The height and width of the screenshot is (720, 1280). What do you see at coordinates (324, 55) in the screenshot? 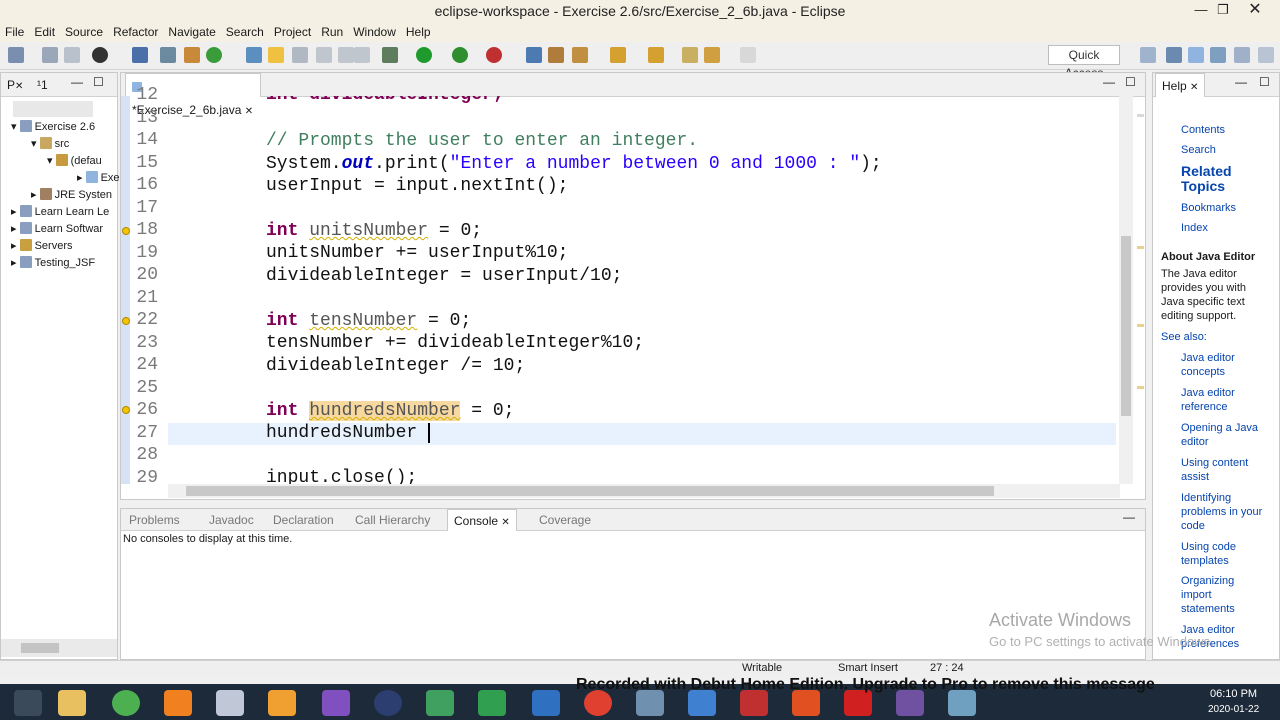
I see `block-select-icon` at bounding box center [324, 55].